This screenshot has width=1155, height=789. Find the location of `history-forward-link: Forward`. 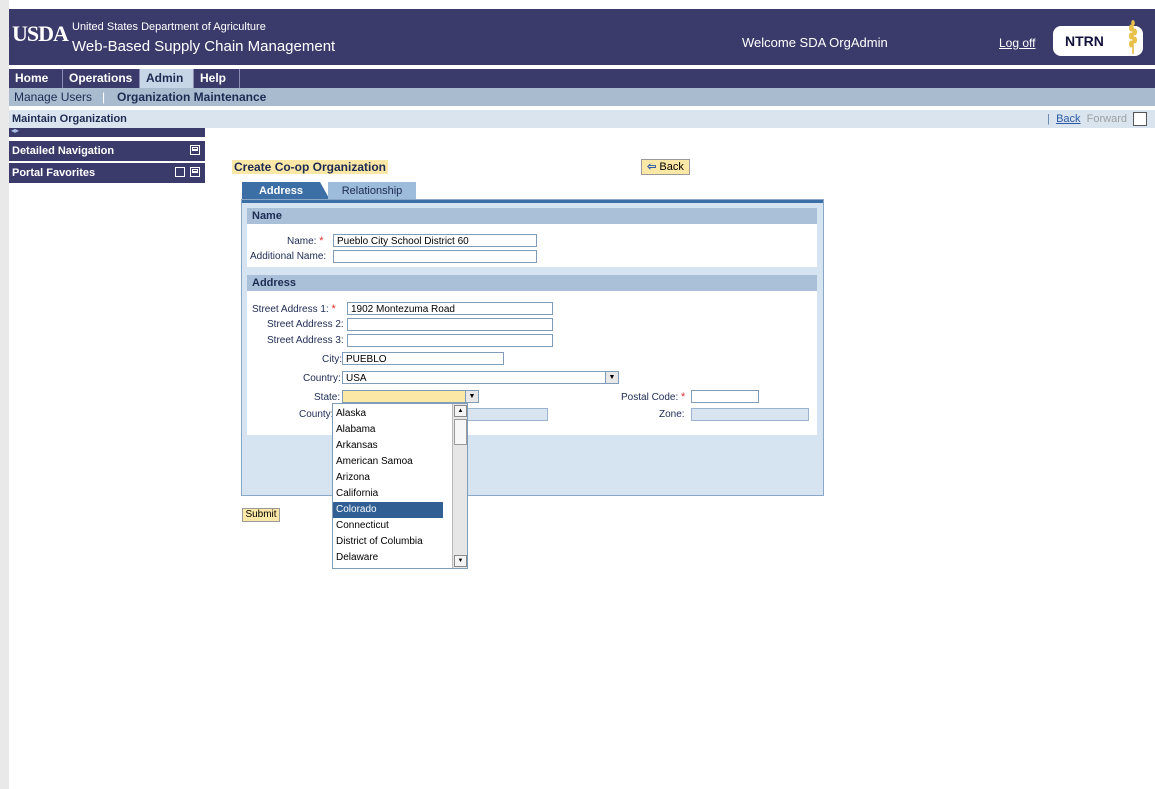

history-forward-link: Forward is located at coordinates (1107, 119).